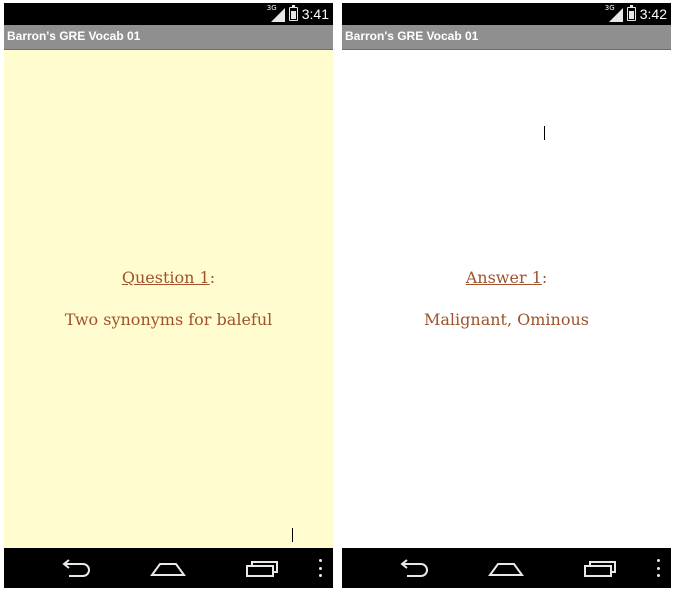 Image resolution: width=675 pixels, height=592 pixels. I want to click on status-icons: 3G 3:42, so click(635, 13).